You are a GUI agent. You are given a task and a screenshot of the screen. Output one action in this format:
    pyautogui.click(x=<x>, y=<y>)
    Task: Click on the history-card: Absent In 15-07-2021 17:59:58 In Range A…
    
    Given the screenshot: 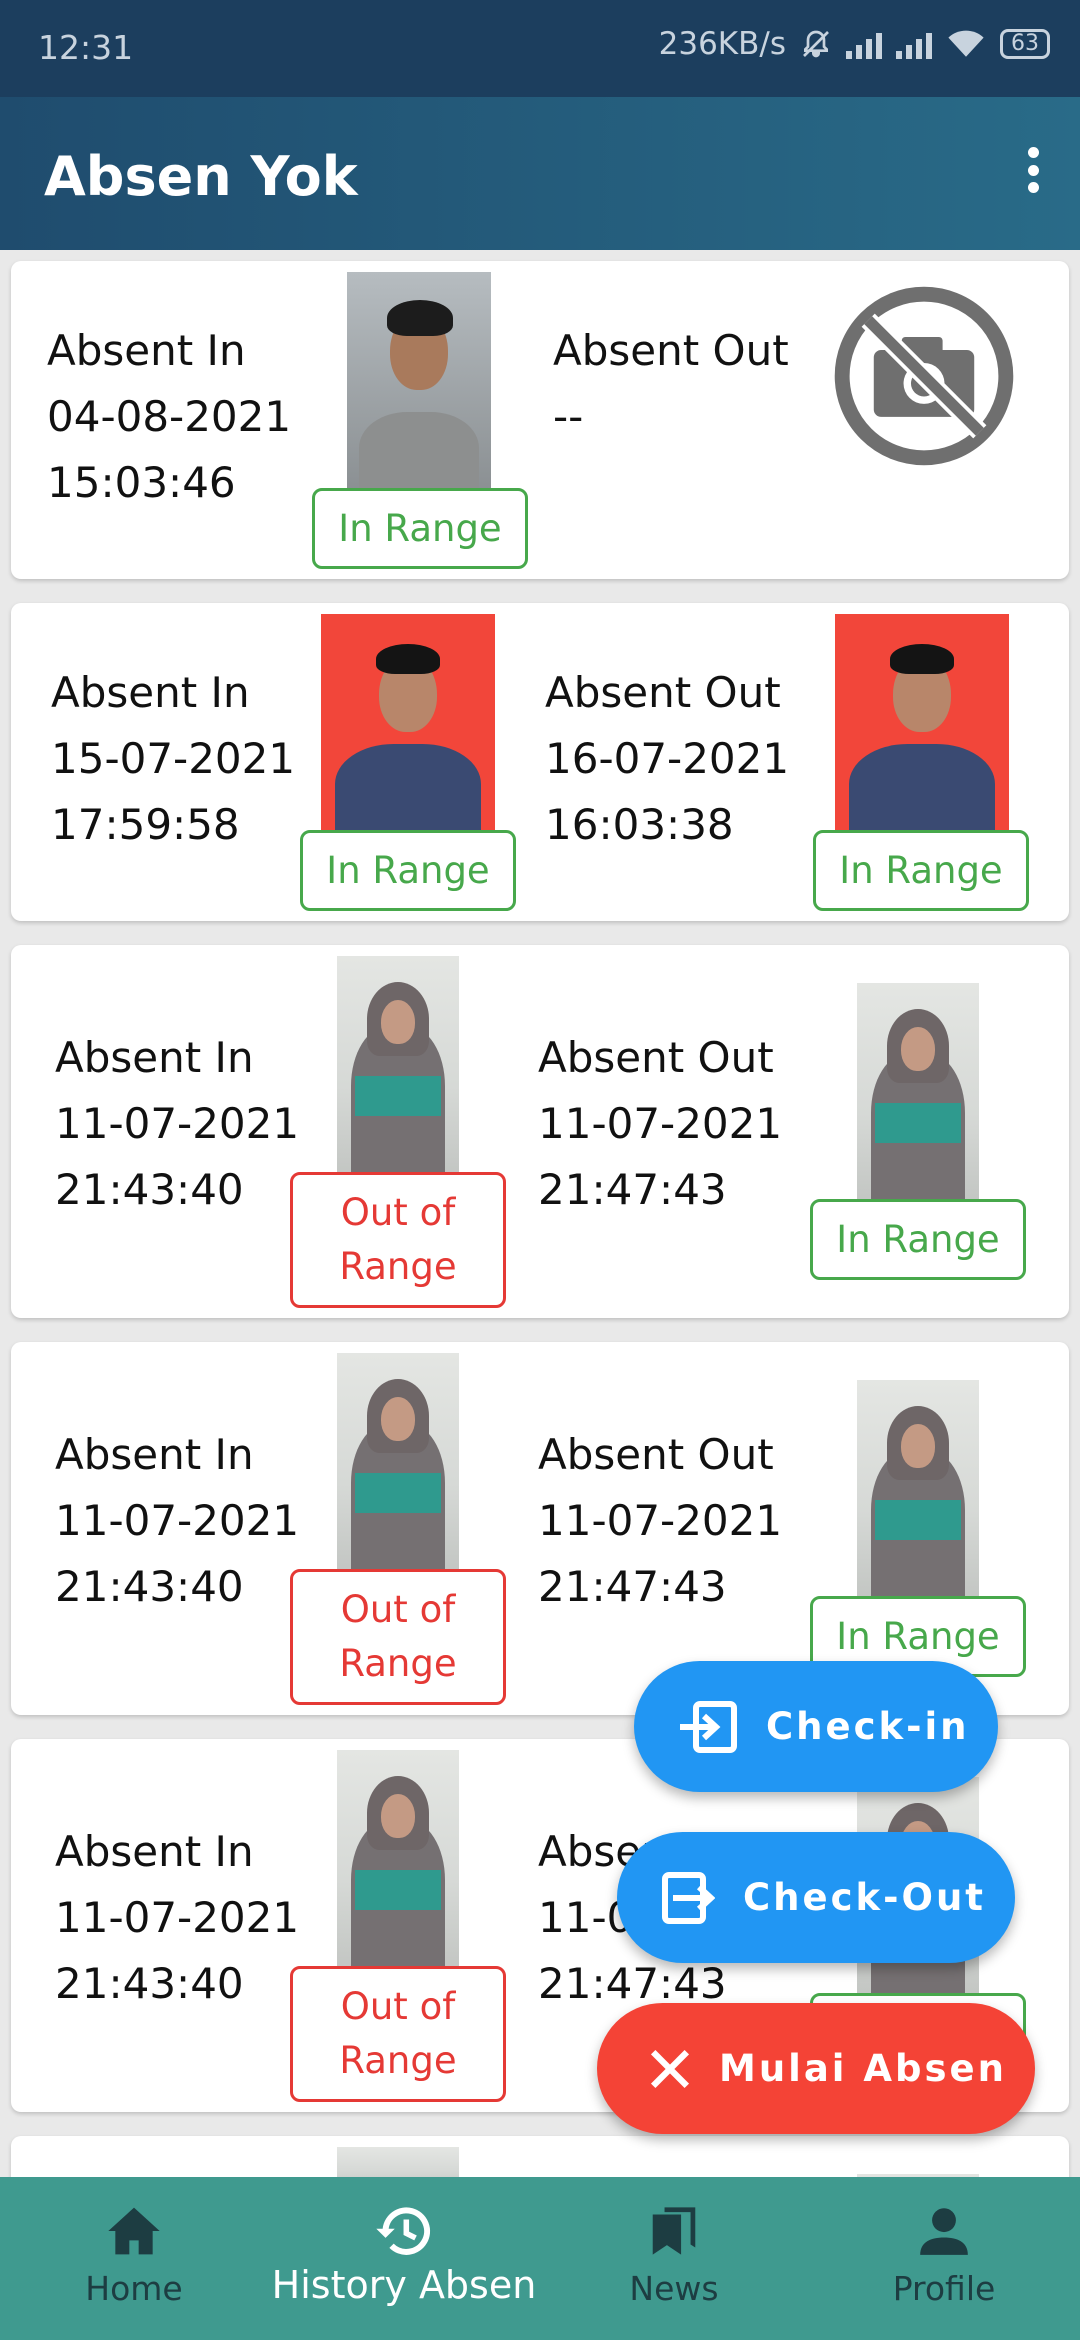 What is the action you would take?
    pyautogui.click(x=540, y=762)
    